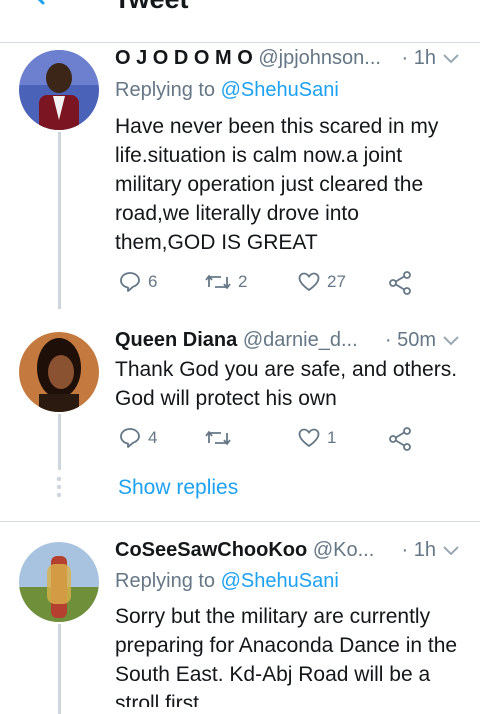 The image size is (480, 714). I want to click on display-name: CoSeeSawChooKoo, so click(211, 550).